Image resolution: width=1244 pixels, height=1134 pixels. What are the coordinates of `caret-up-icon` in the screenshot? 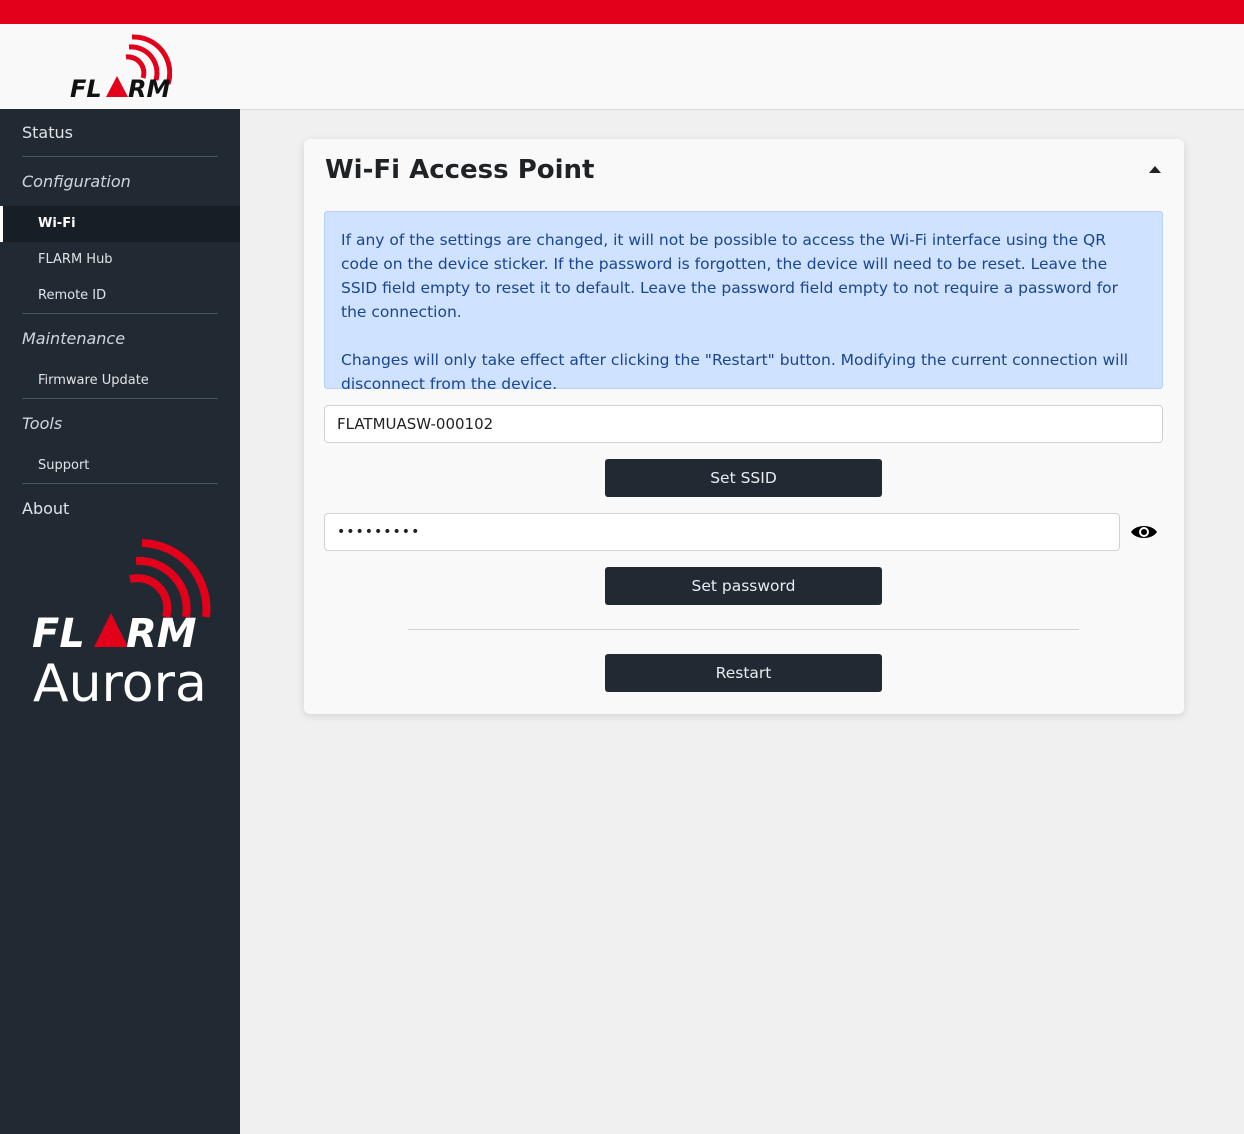 It's located at (1155, 169).